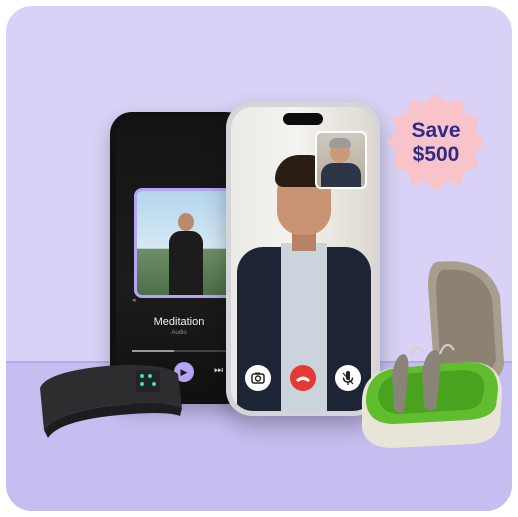 The width and height of the screenshot is (518, 517). What do you see at coordinates (186, 254) in the screenshot?
I see `album-art-person` at bounding box center [186, 254].